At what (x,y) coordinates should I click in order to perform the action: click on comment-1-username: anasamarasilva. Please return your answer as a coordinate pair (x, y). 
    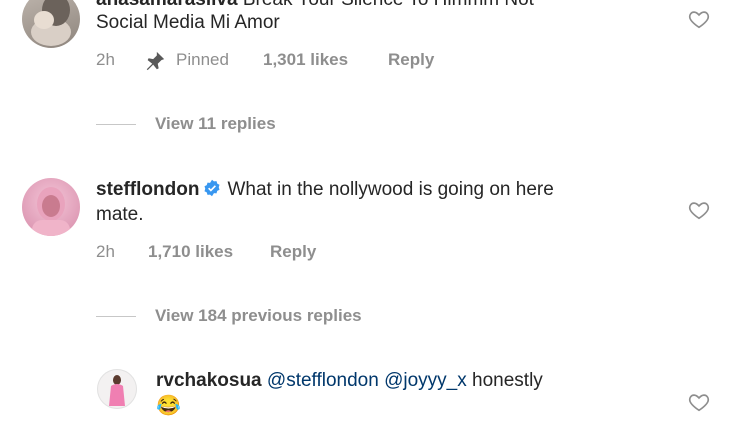
    Looking at the image, I should click on (167, 5).